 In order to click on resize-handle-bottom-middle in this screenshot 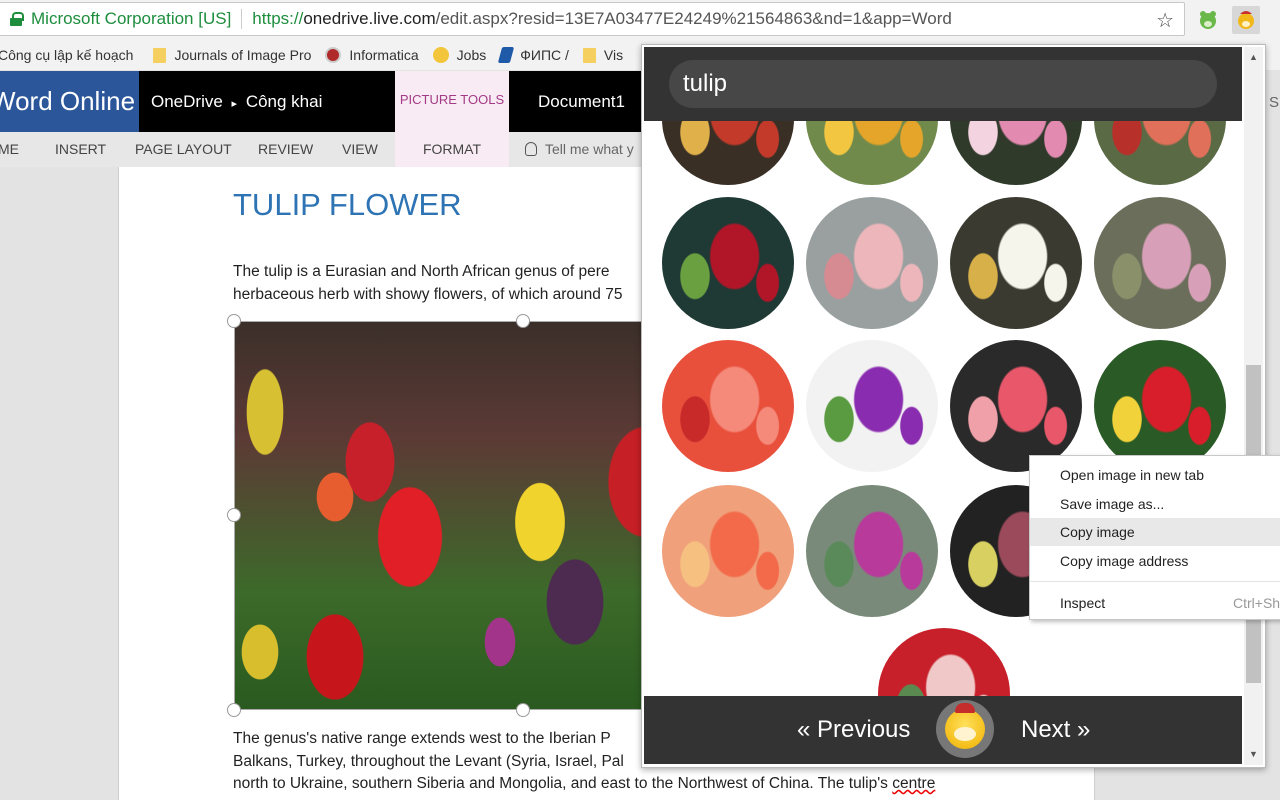, I will do `click(523, 710)`.